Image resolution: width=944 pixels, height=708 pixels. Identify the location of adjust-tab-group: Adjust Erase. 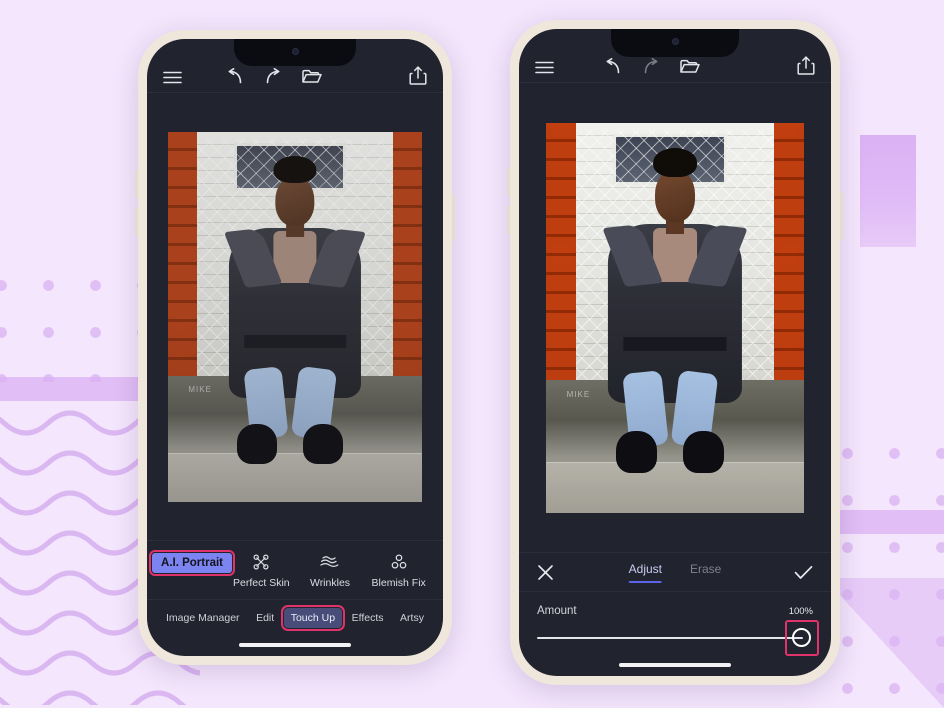
(674, 572).